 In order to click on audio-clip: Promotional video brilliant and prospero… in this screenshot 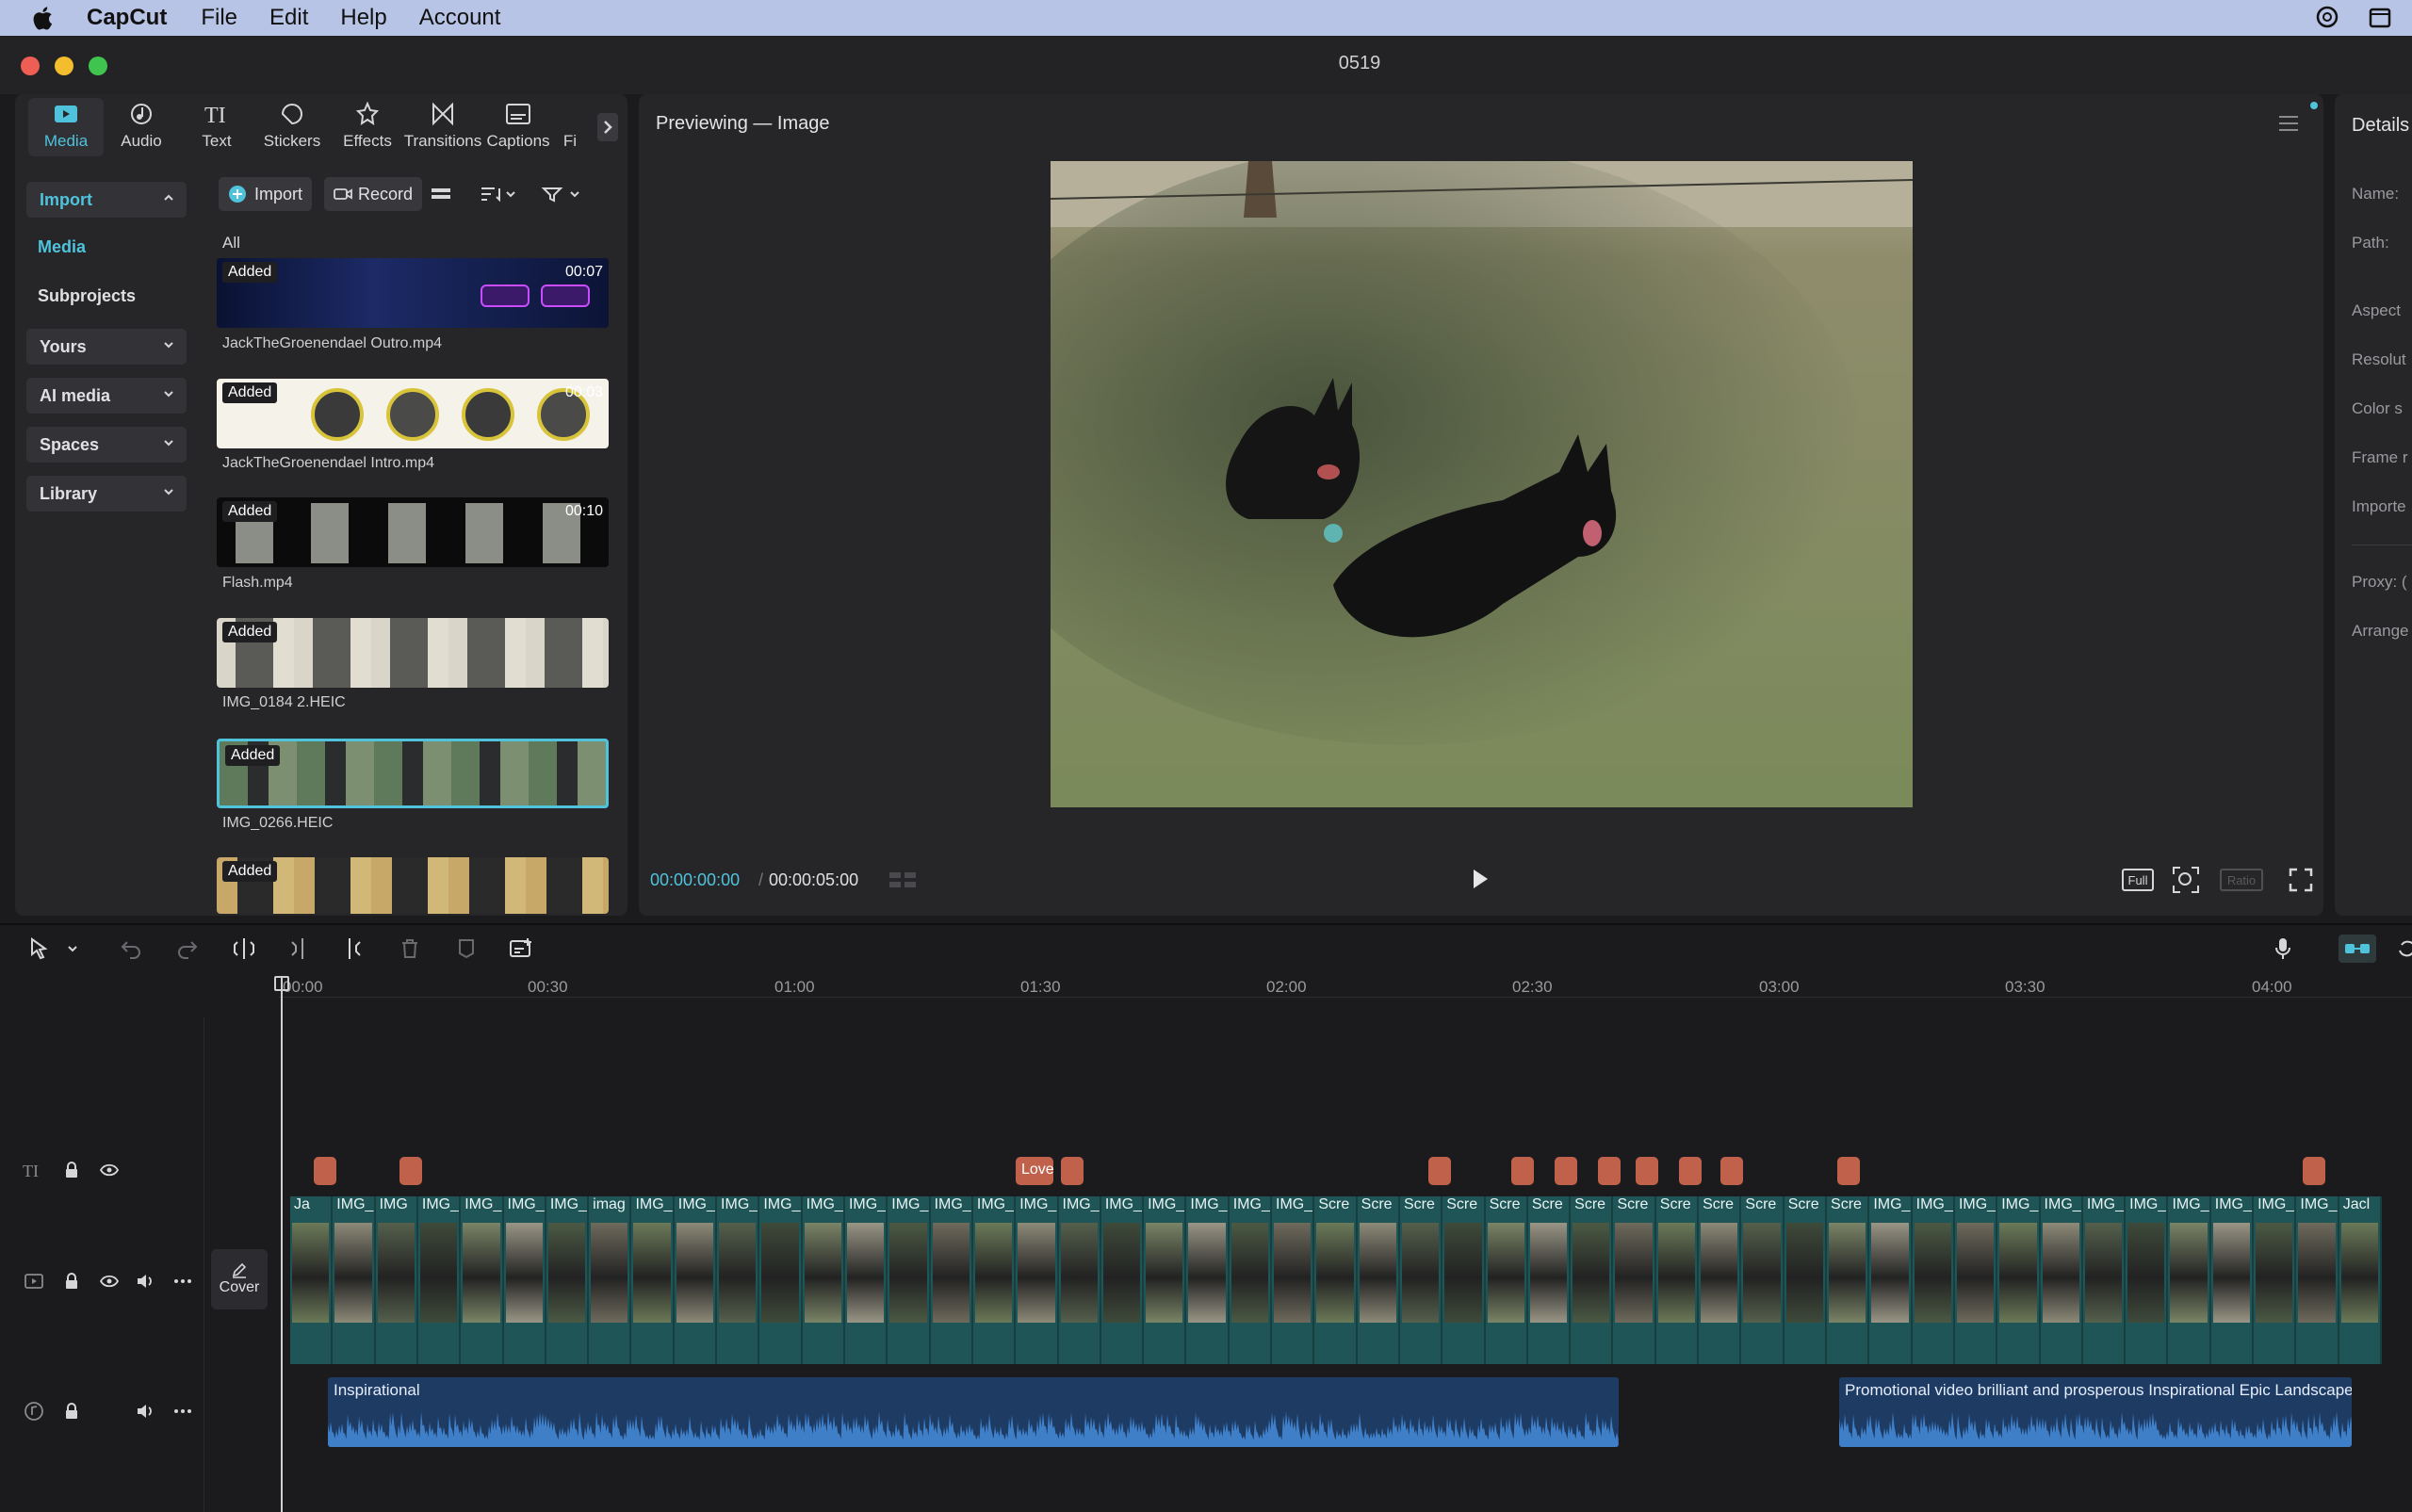, I will do `click(2095, 1412)`.